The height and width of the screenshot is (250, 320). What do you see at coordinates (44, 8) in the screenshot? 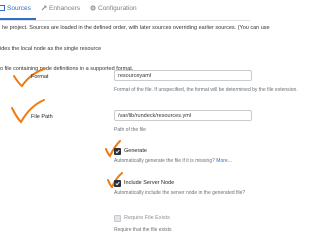
I see `enhancers-icon` at bounding box center [44, 8].